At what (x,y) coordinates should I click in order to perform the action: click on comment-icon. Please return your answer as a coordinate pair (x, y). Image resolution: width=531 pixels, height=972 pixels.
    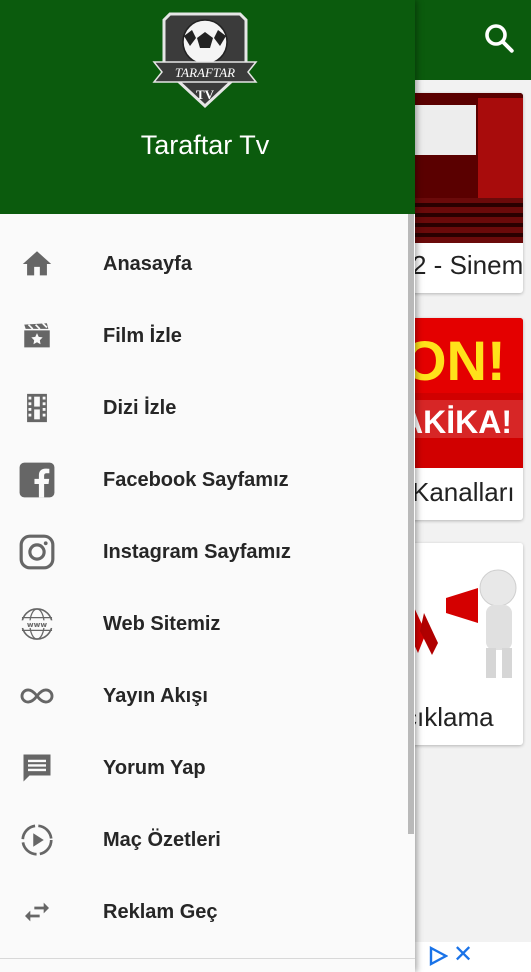
    Looking at the image, I should click on (37, 768).